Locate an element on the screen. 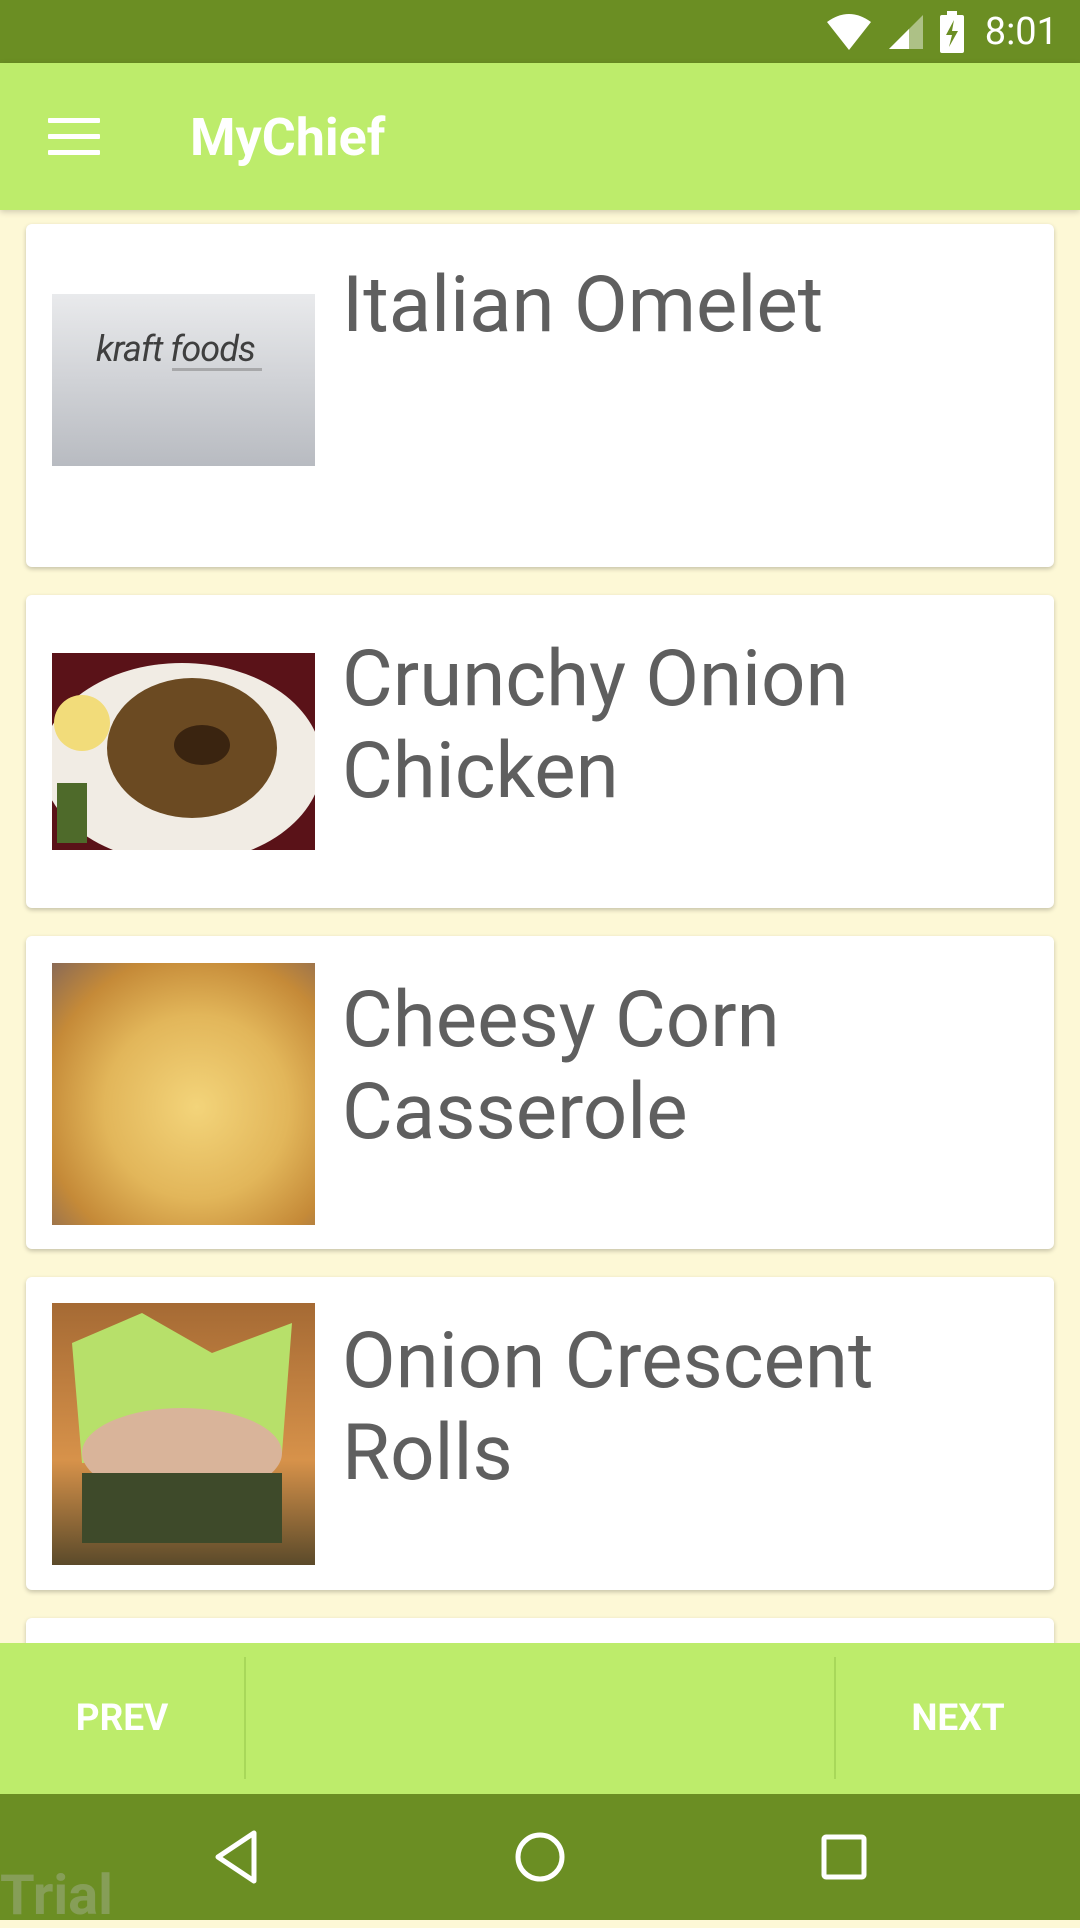 This screenshot has height=1928, width=1080. next-button: NEXT is located at coordinates (958, 1718).